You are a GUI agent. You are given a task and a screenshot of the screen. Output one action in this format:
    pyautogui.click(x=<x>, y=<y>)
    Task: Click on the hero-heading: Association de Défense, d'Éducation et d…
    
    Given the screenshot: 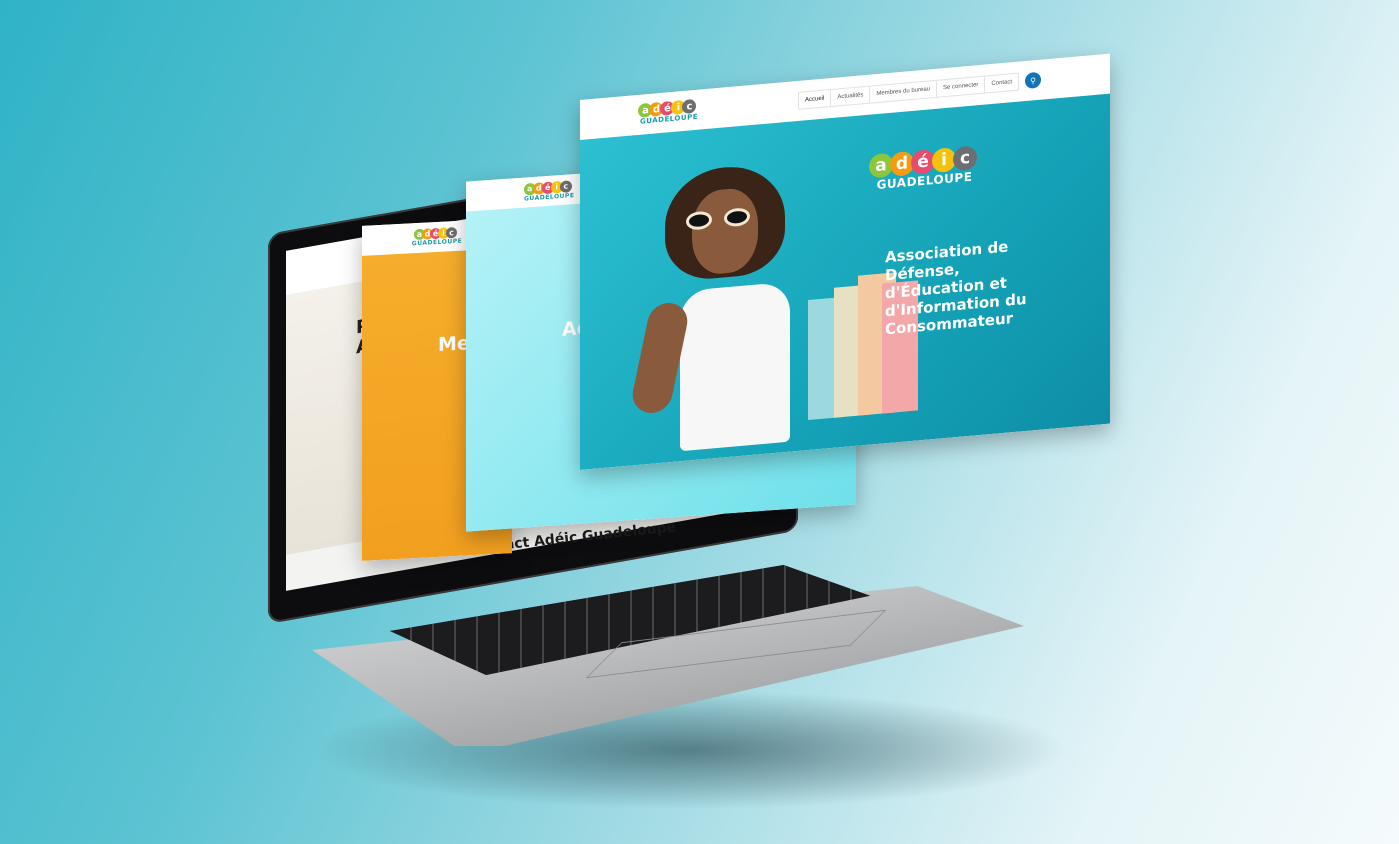 What is the action you would take?
    pyautogui.click(x=956, y=287)
    